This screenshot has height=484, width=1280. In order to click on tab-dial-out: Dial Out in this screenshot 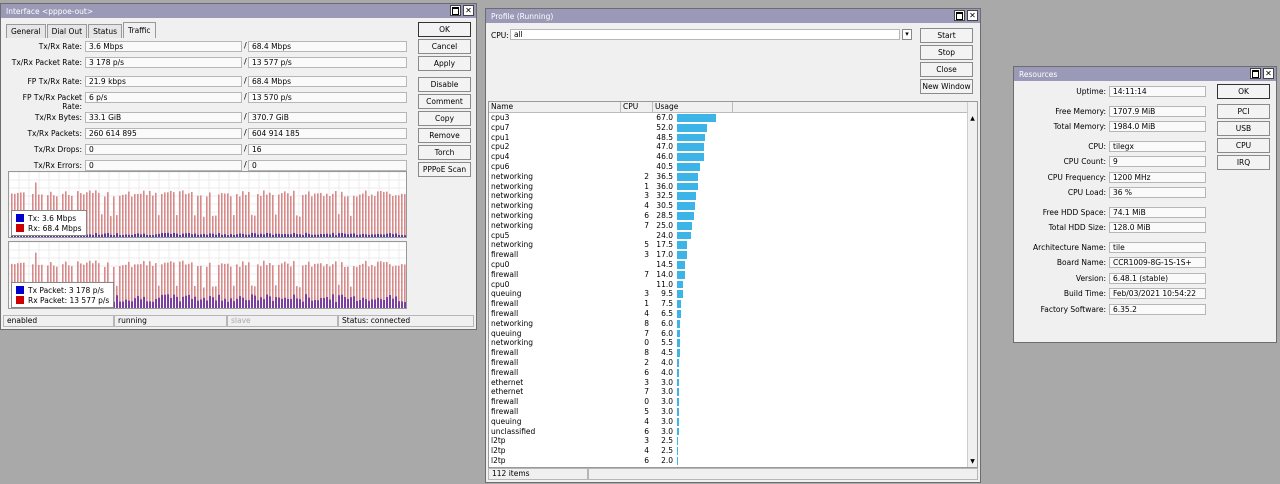, I will do `click(67, 31)`.